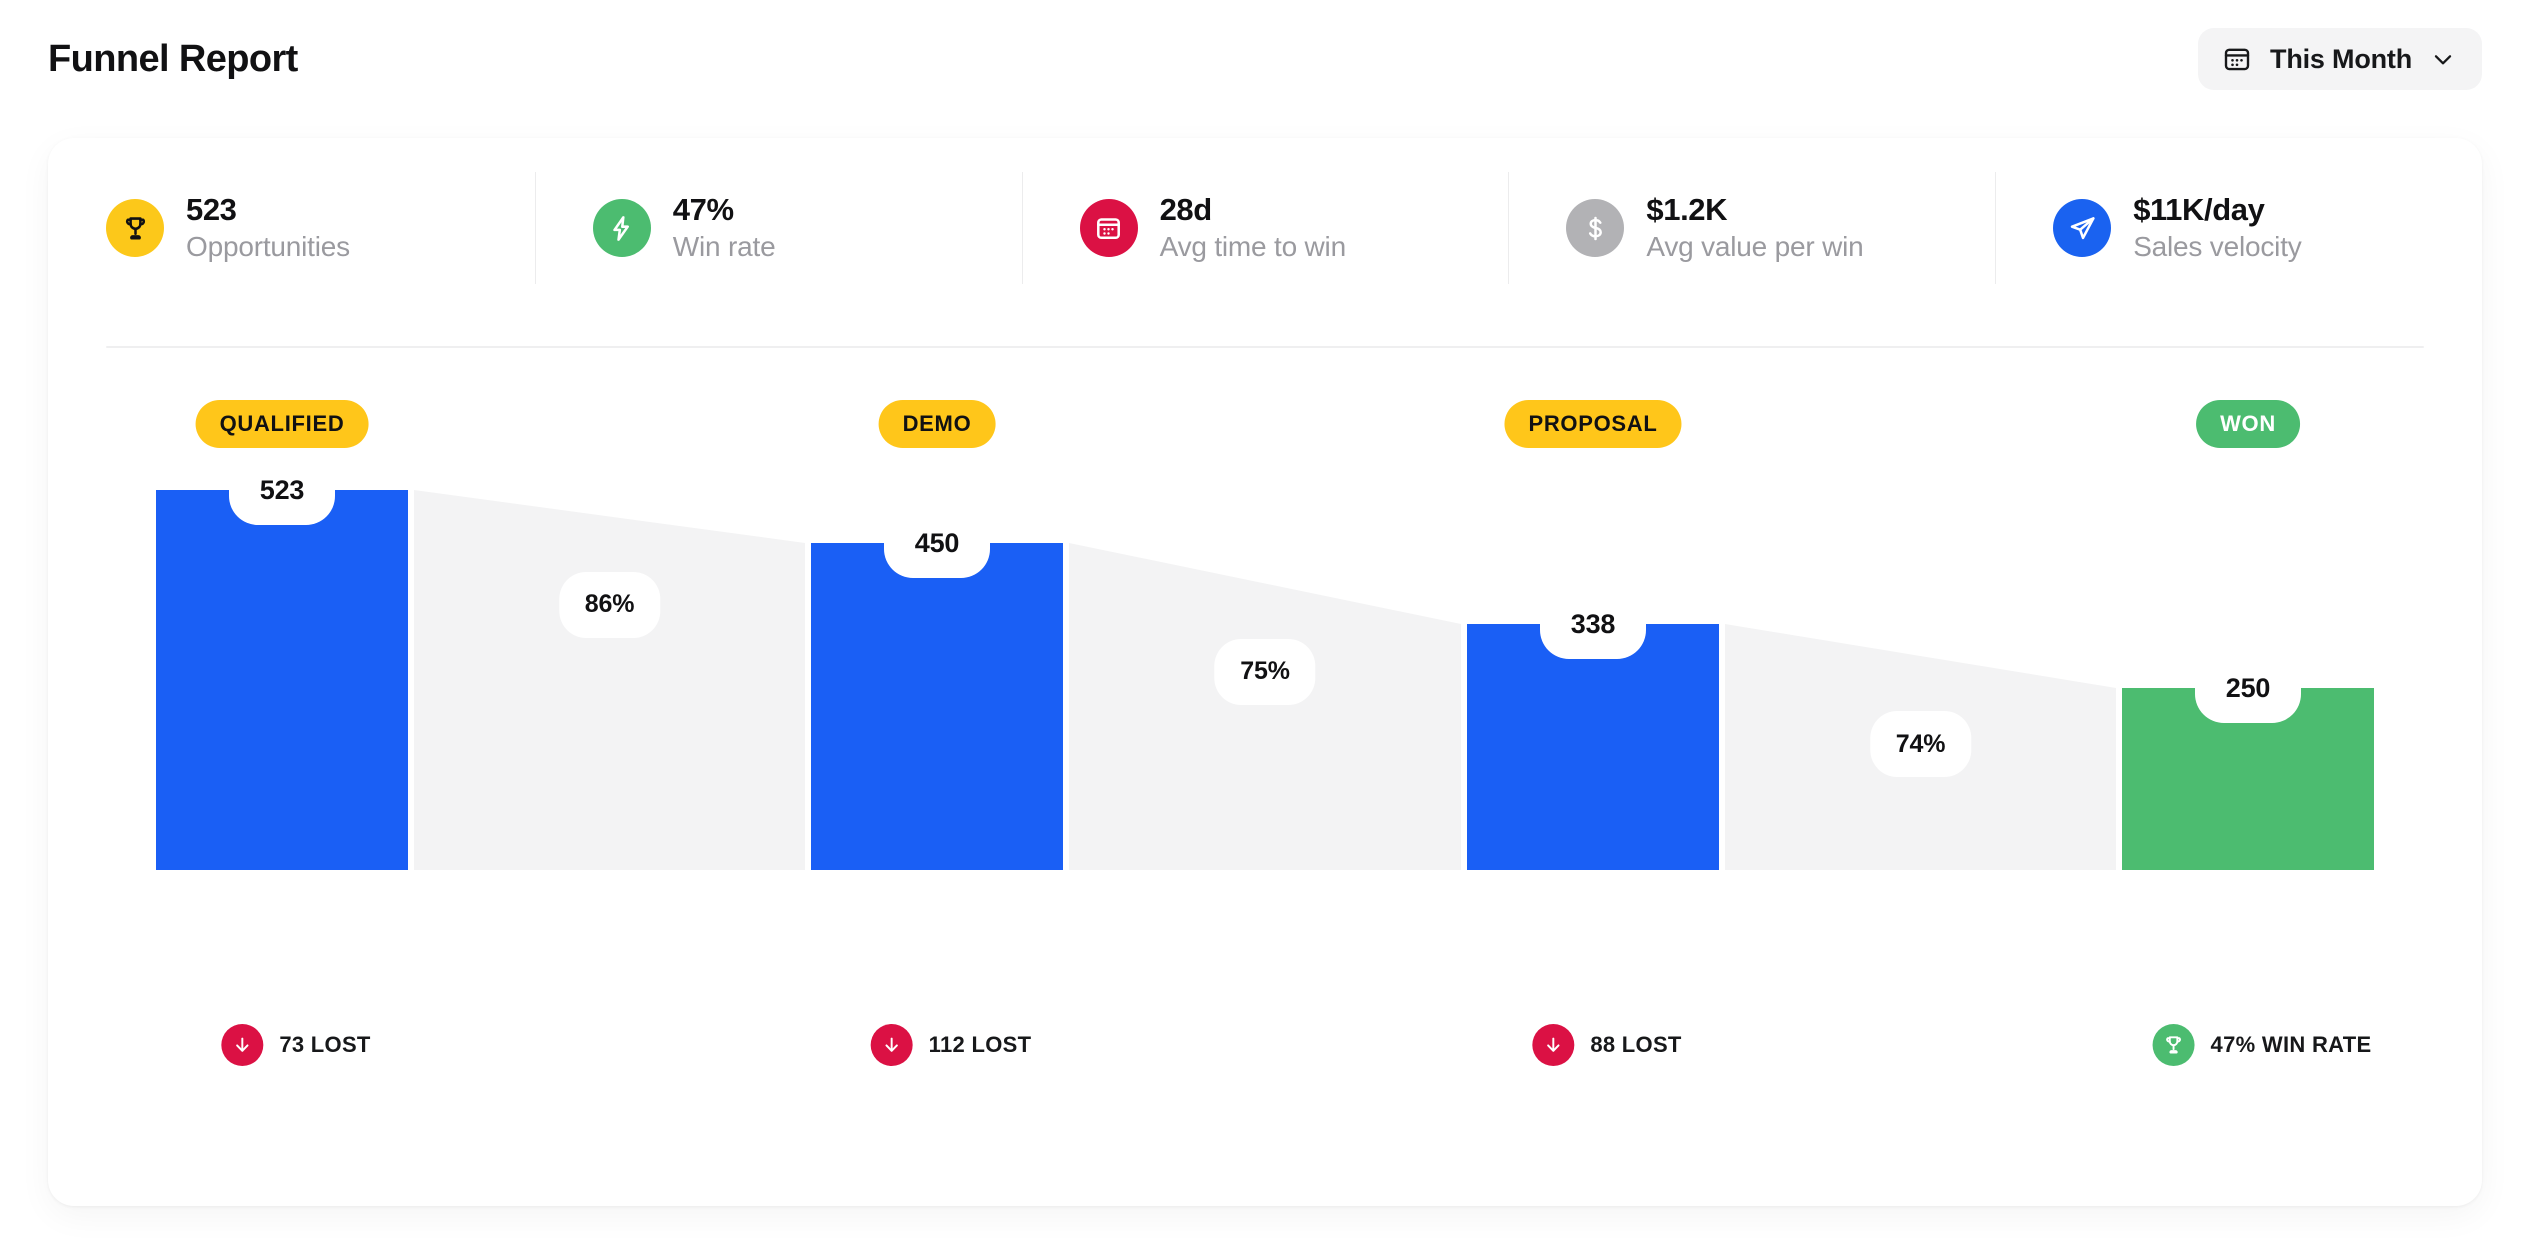  Describe the element at coordinates (1593, 424) in the screenshot. I see `stage-pill-proposal: PROPOSAL` at that location.